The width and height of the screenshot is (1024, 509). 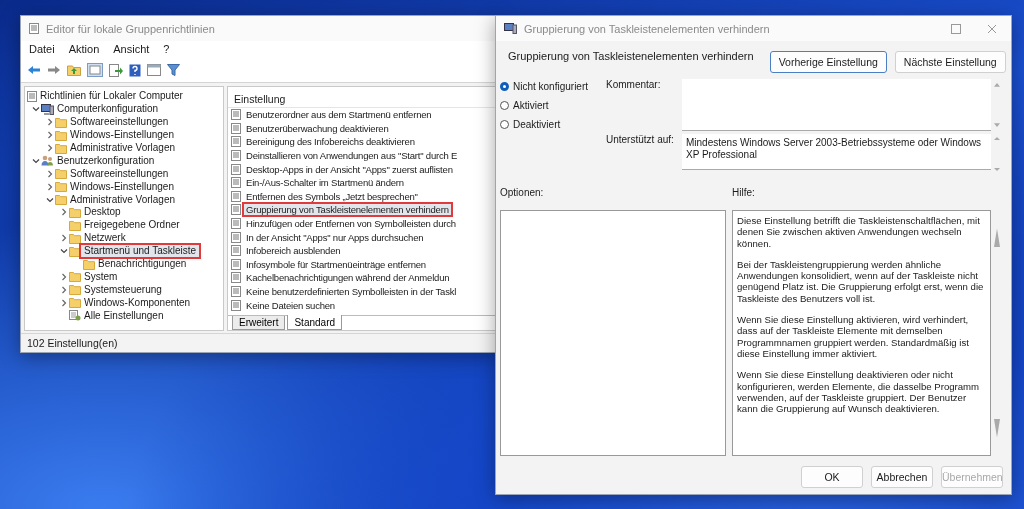 What do you see at coordinates (317, 128) in the screenshot?
I see `setting-item: Benutzerüberwachung deaktivieren` at bounding box center [317, 128].